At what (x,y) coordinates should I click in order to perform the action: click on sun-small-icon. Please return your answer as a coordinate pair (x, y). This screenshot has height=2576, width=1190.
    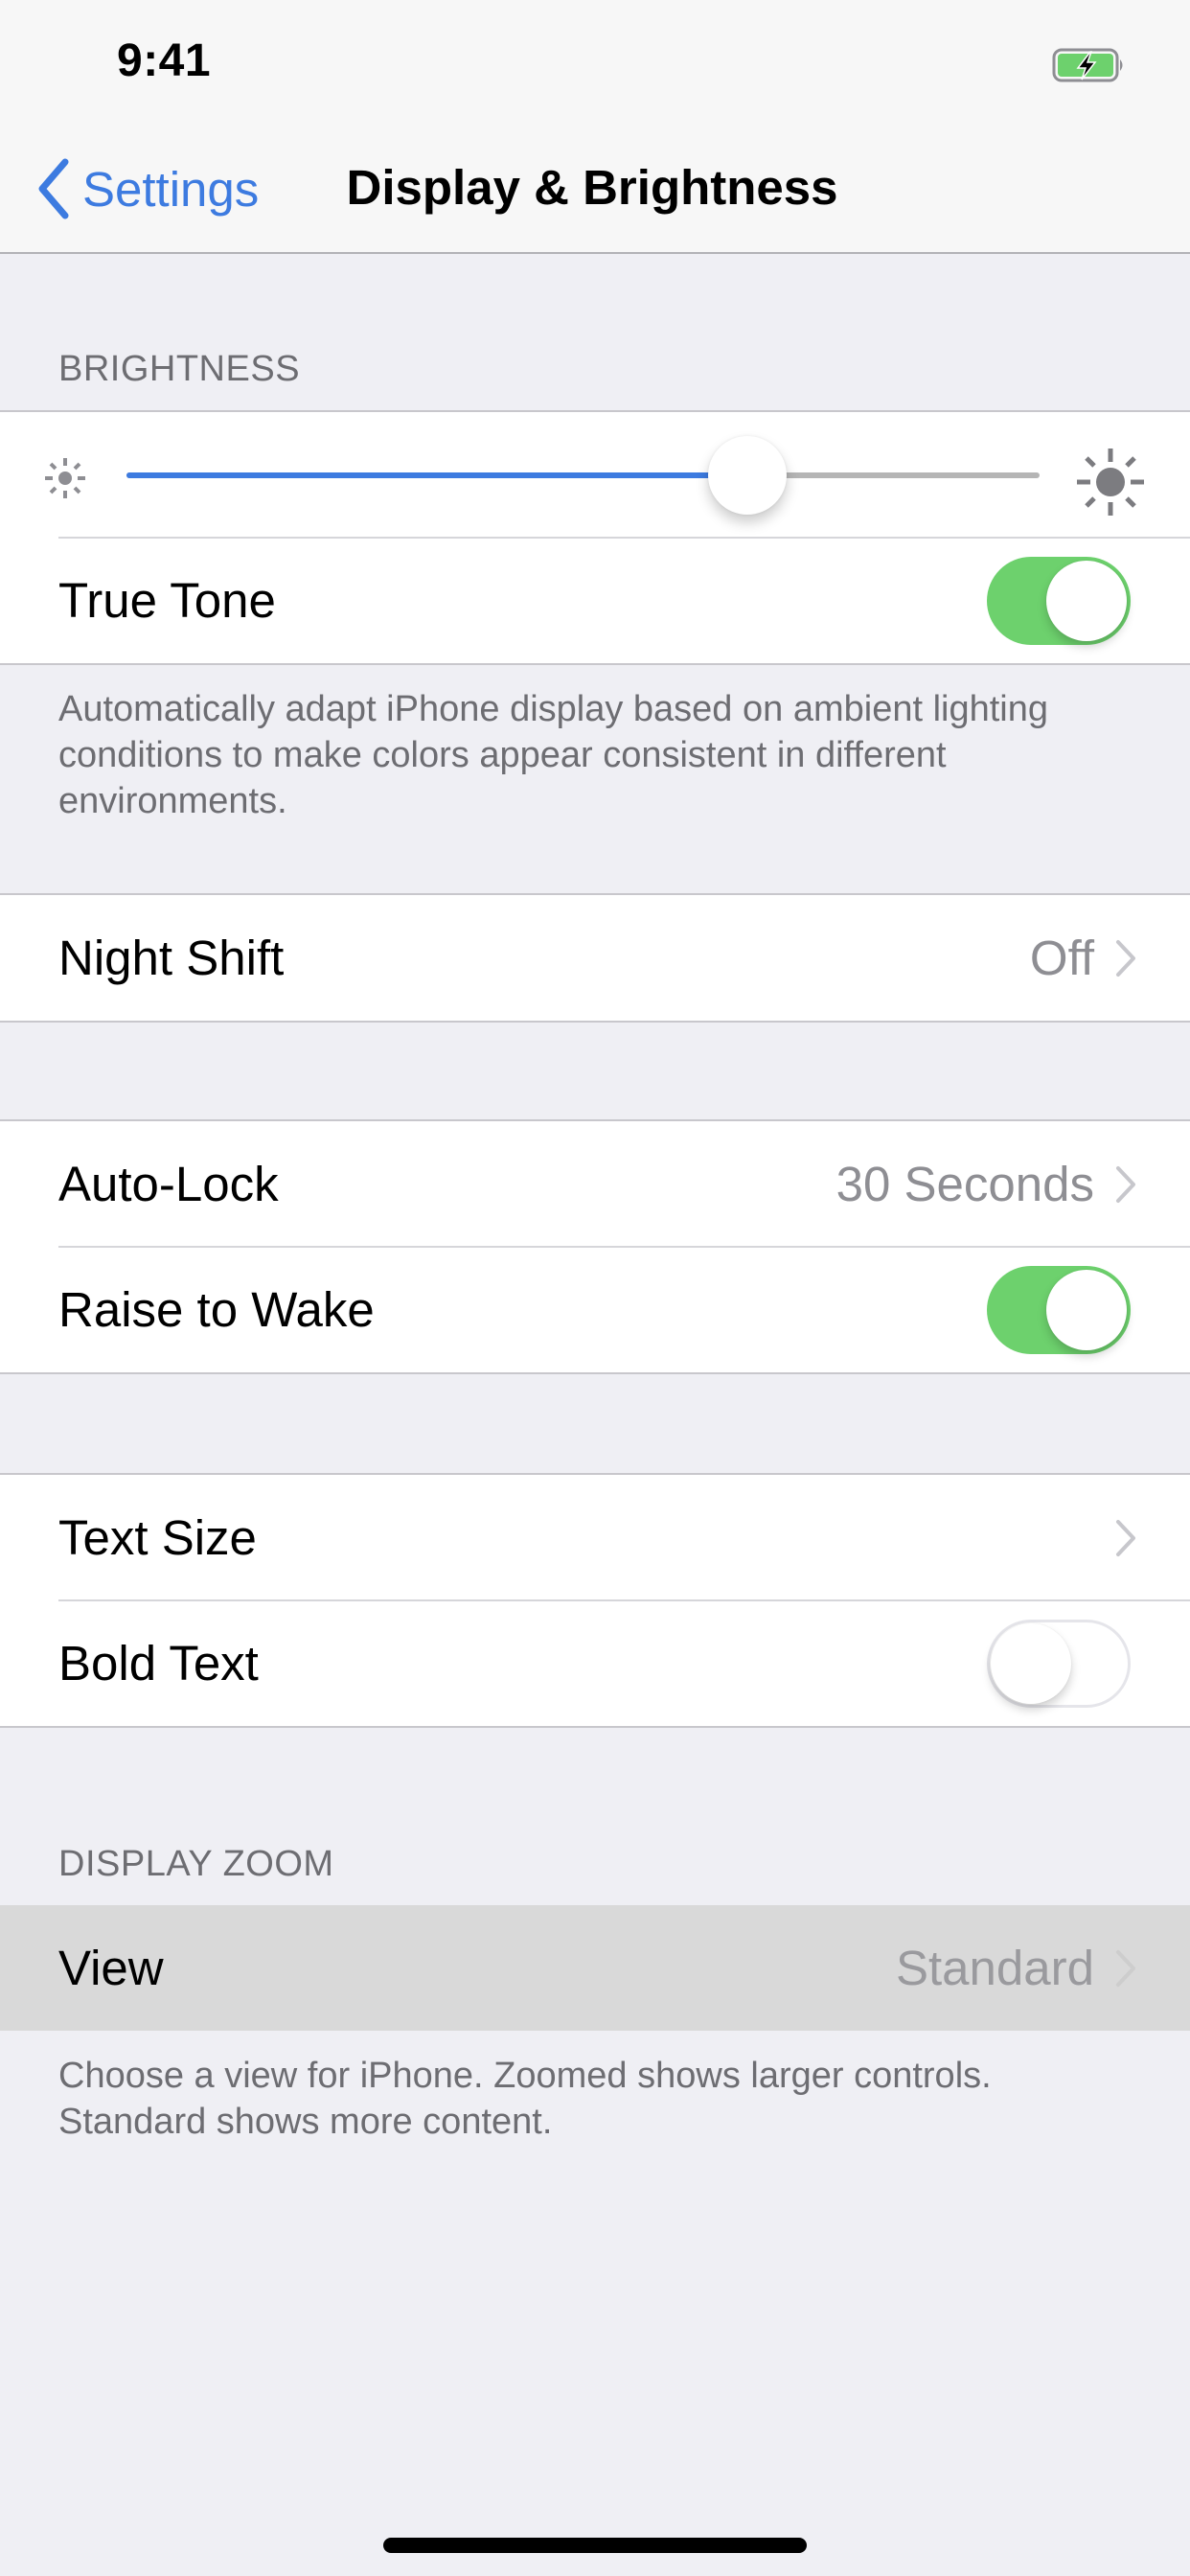
    Looking at the image, I should click on (65, 478).